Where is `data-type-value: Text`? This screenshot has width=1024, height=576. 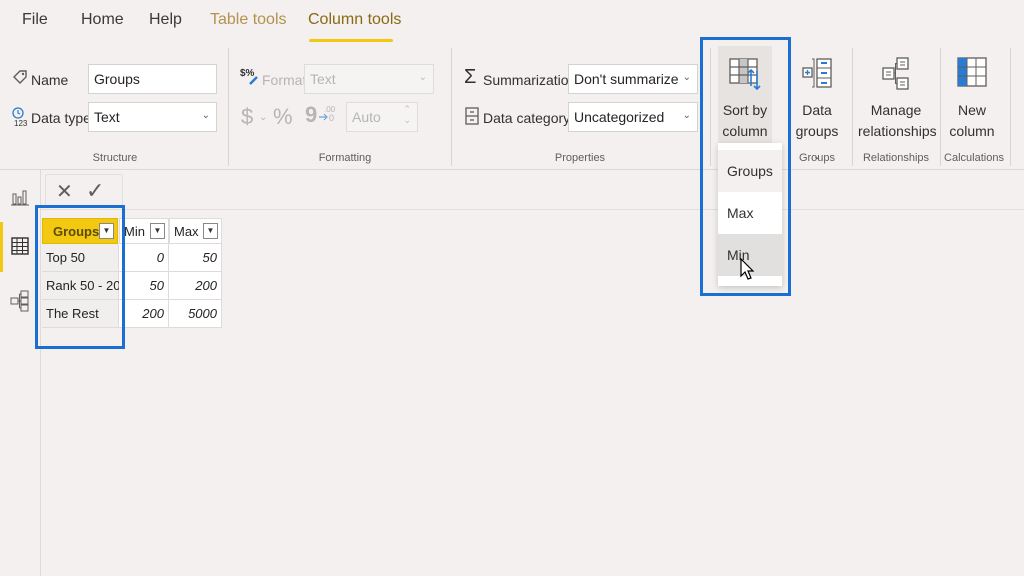 data-type-value: Text is located at coordinates (107, 117).